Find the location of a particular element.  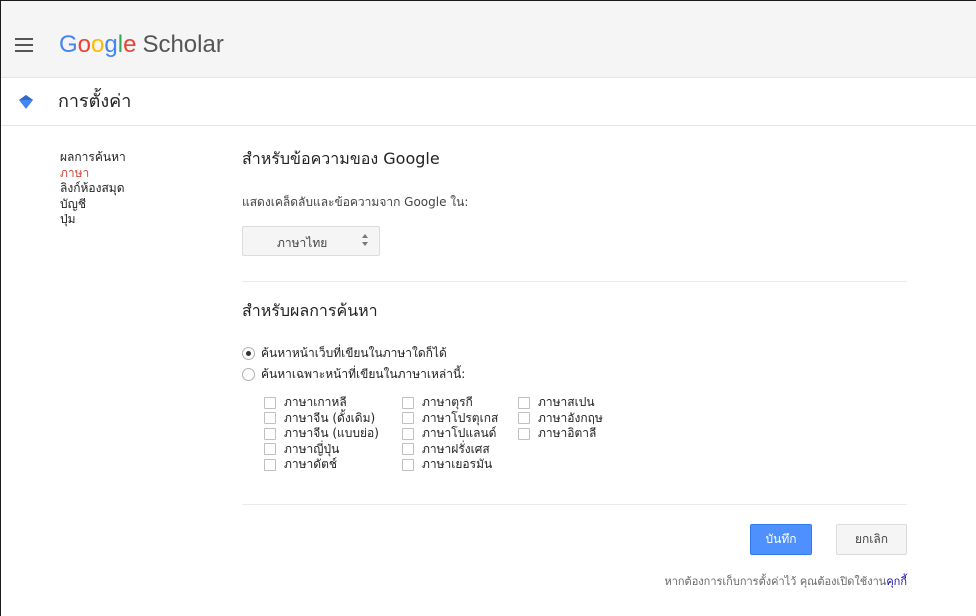

save-button: บันทึก is located at coordinates (781, 539).